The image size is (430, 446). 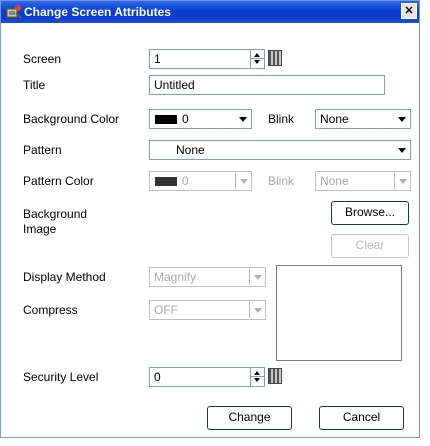 I want to click on pattern-blink-value: None, so click(x=334, y=181).